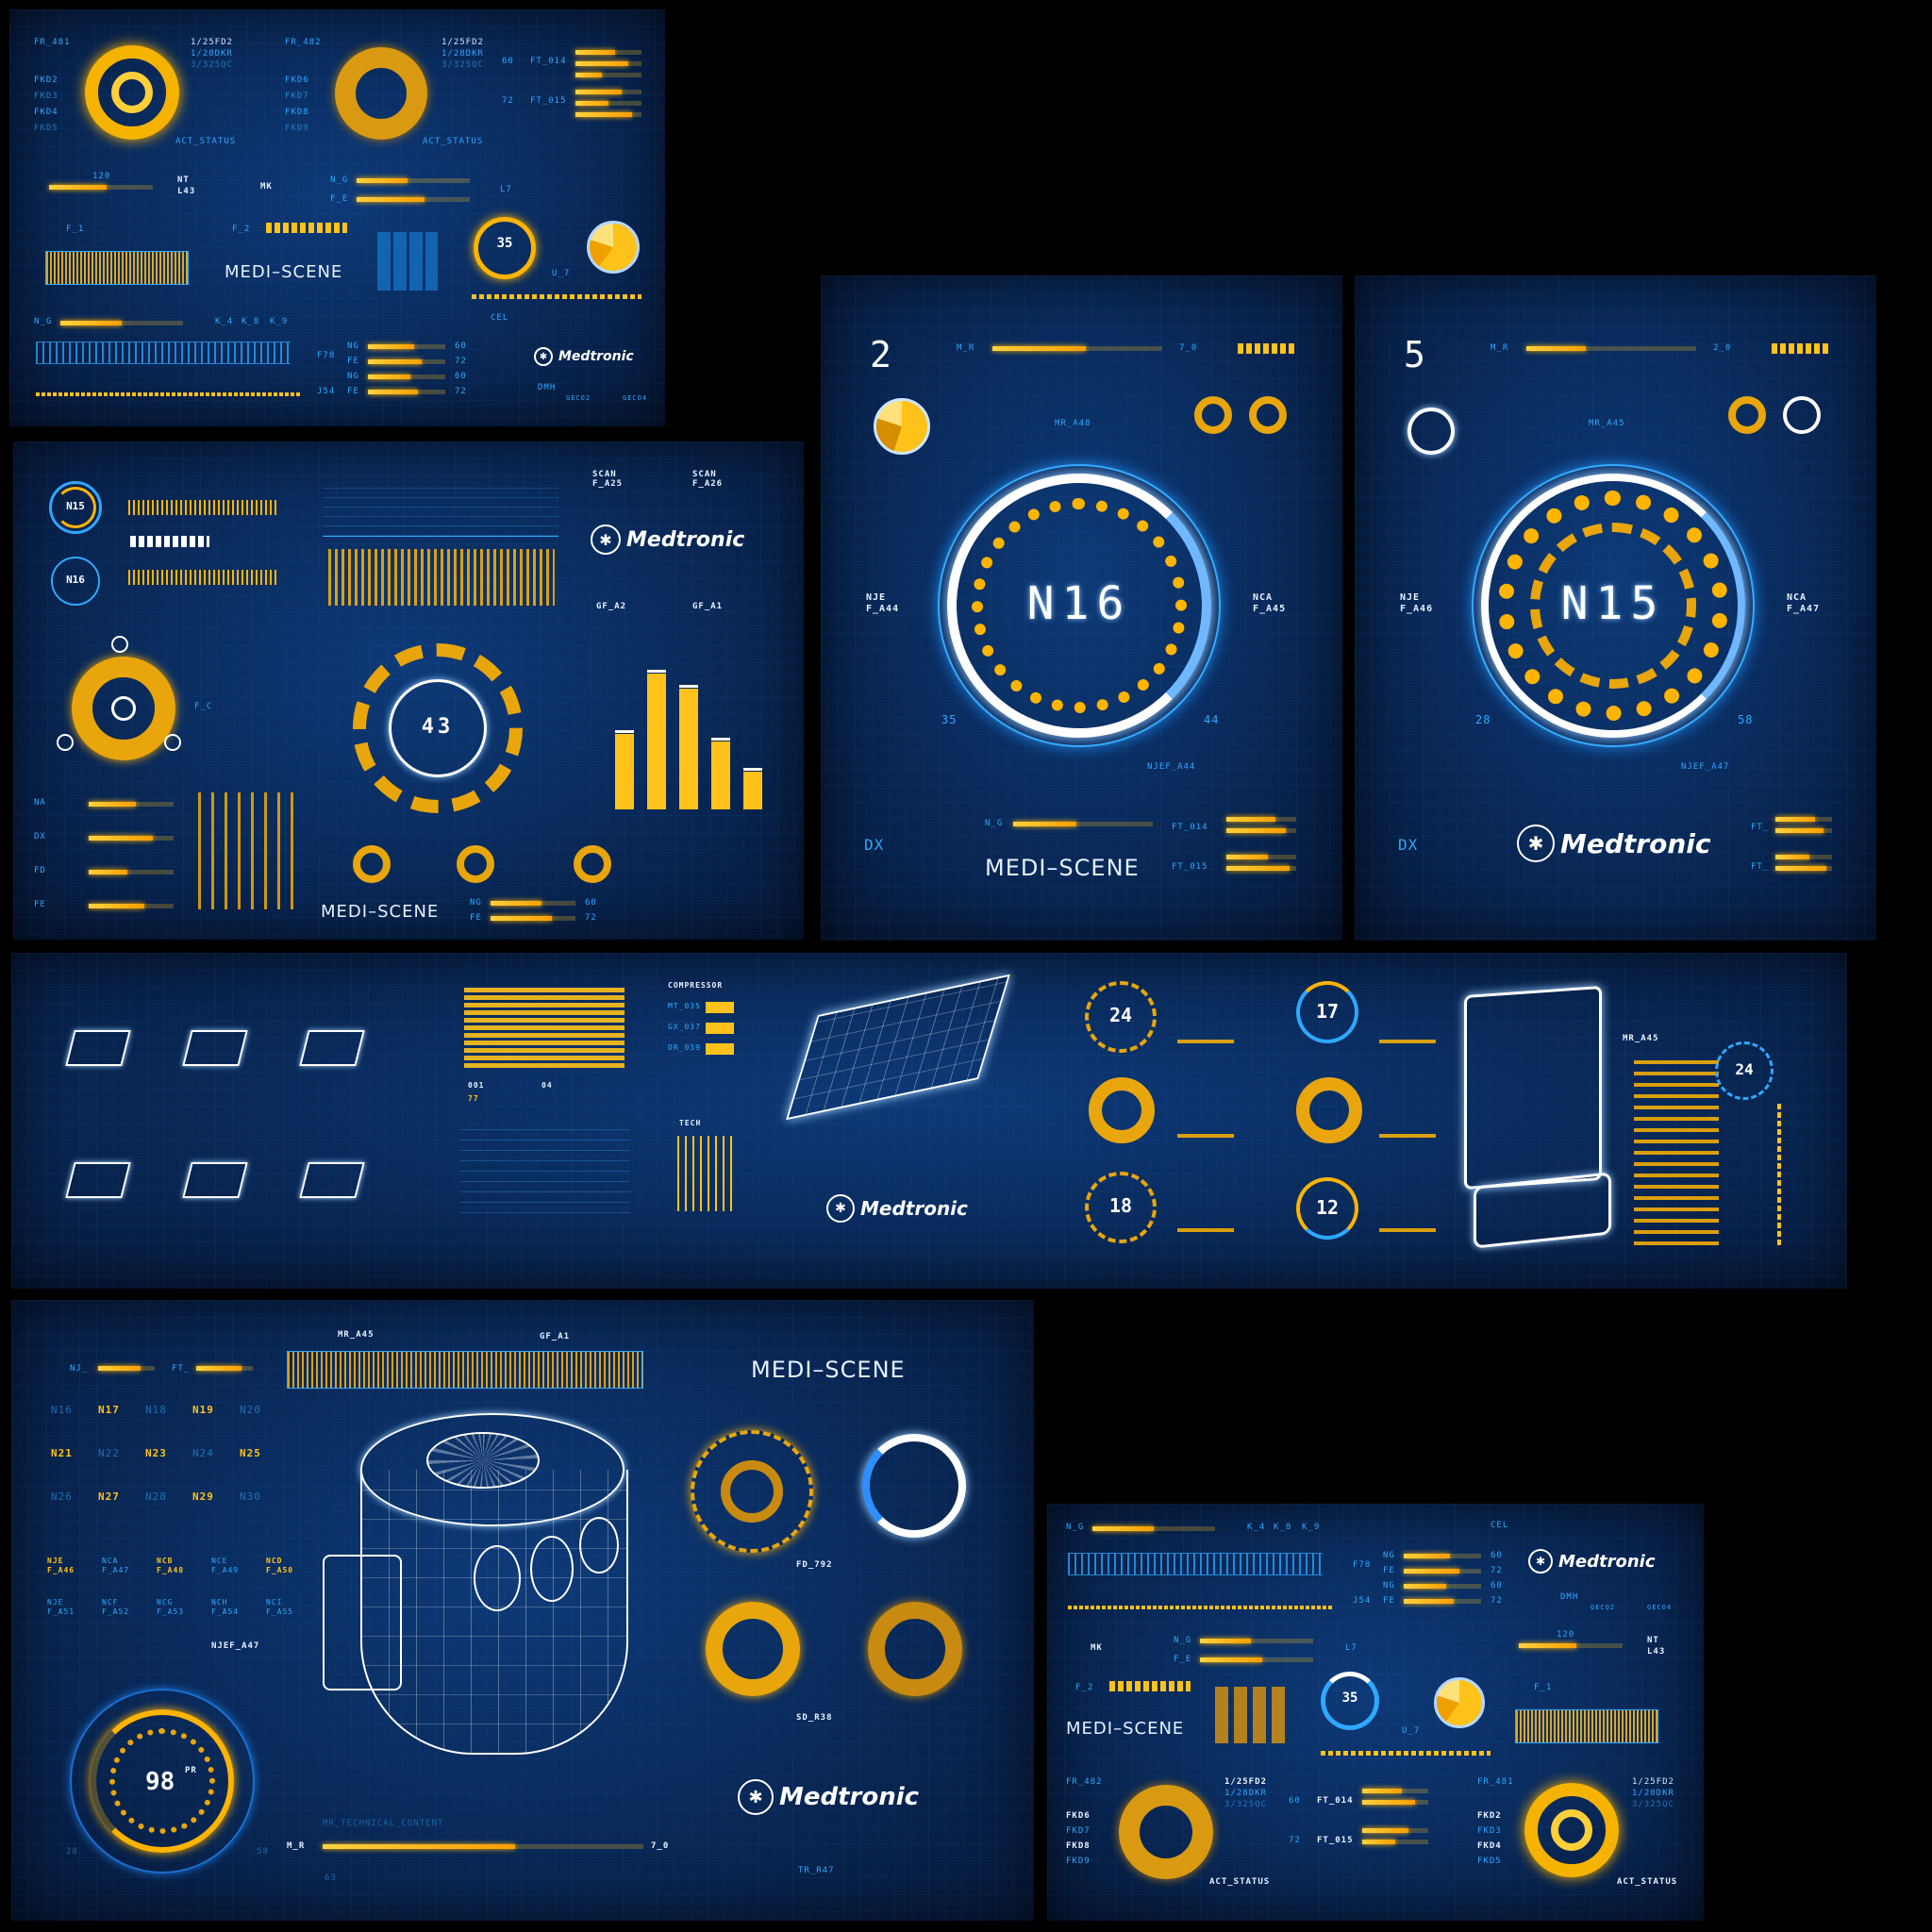  What do you see at coordinates (206, 141) in the screenshot?
I see `act-status-label: ACT_STATUS` at bounding box center [206, 141].